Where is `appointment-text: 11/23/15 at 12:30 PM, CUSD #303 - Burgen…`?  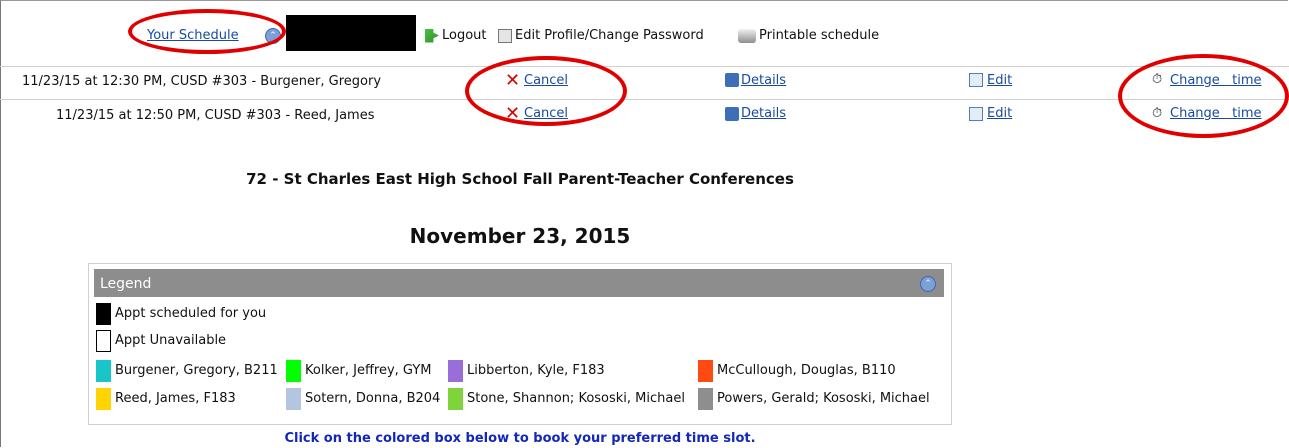 appointment-text: 11/23/15 at 12:30 PM, CUSD #303 - Burgen… is located at coordinates (202, 81).